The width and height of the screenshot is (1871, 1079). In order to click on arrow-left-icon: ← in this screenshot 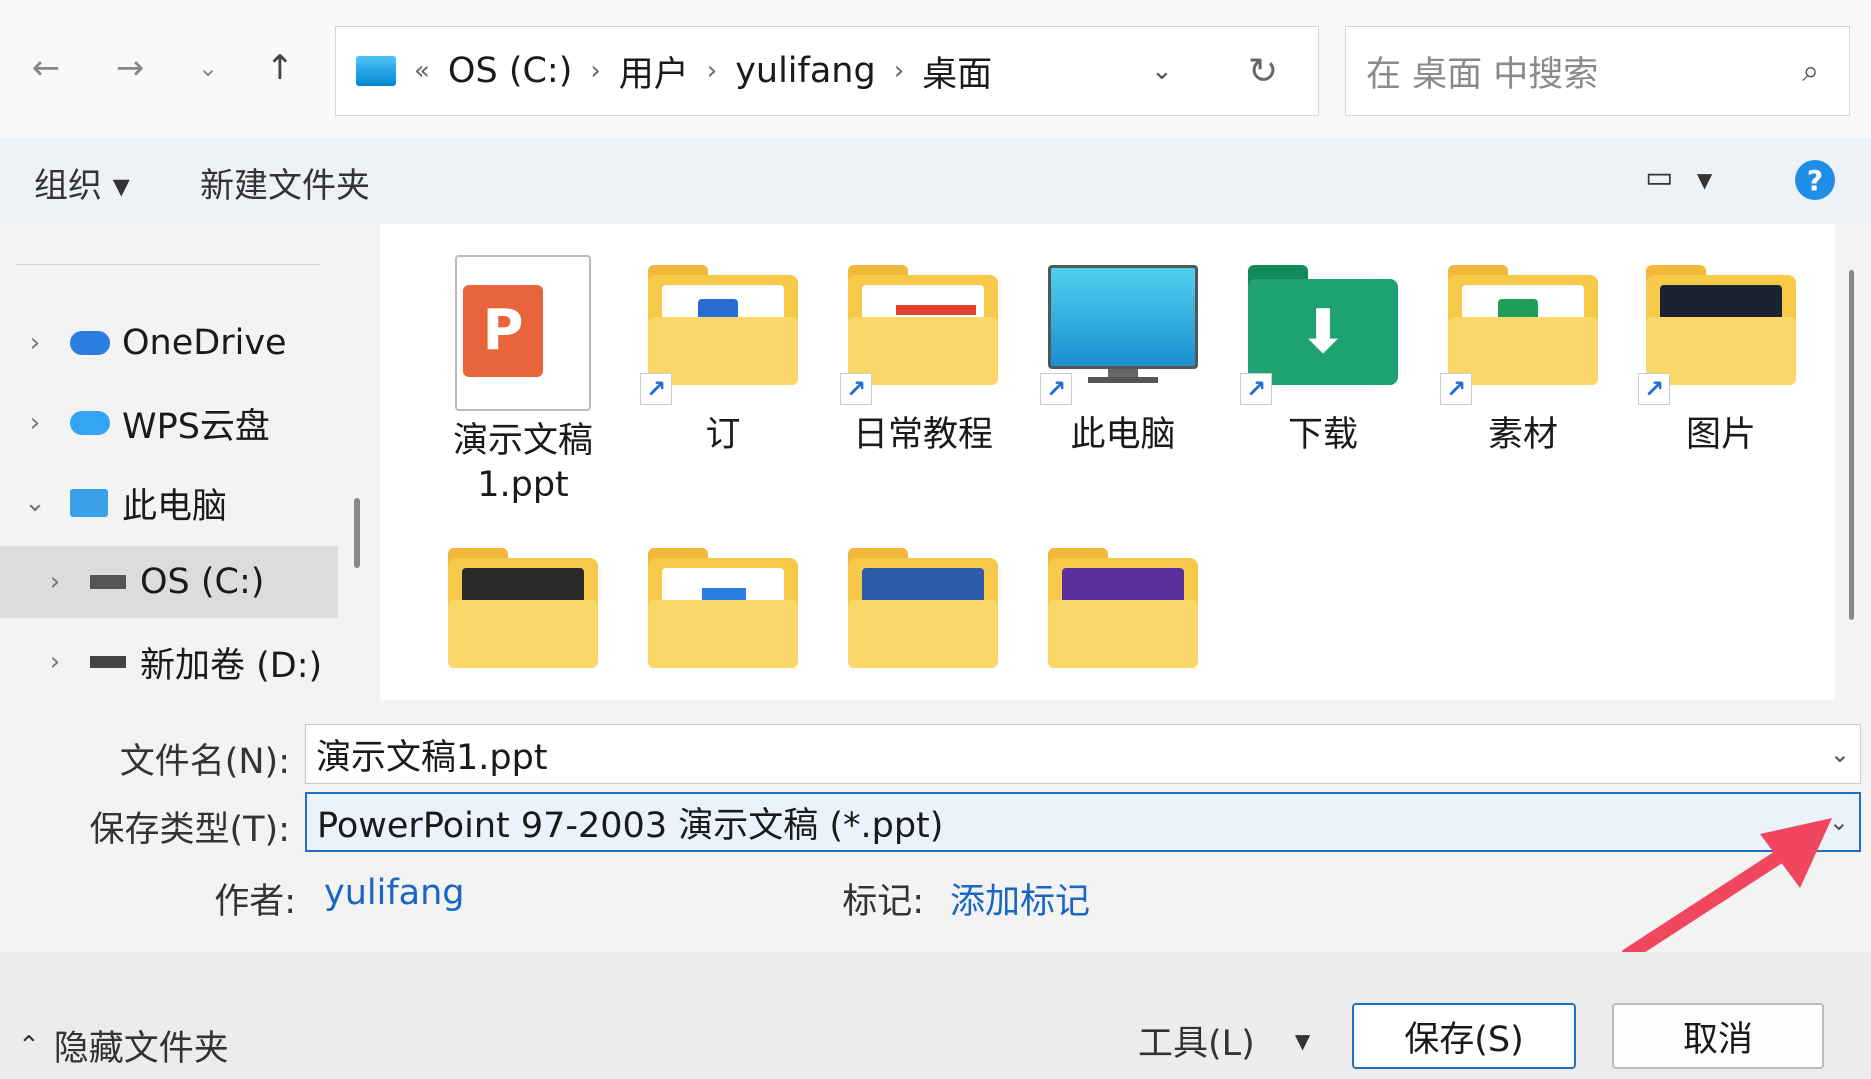, I will do `click(46, 68)`.